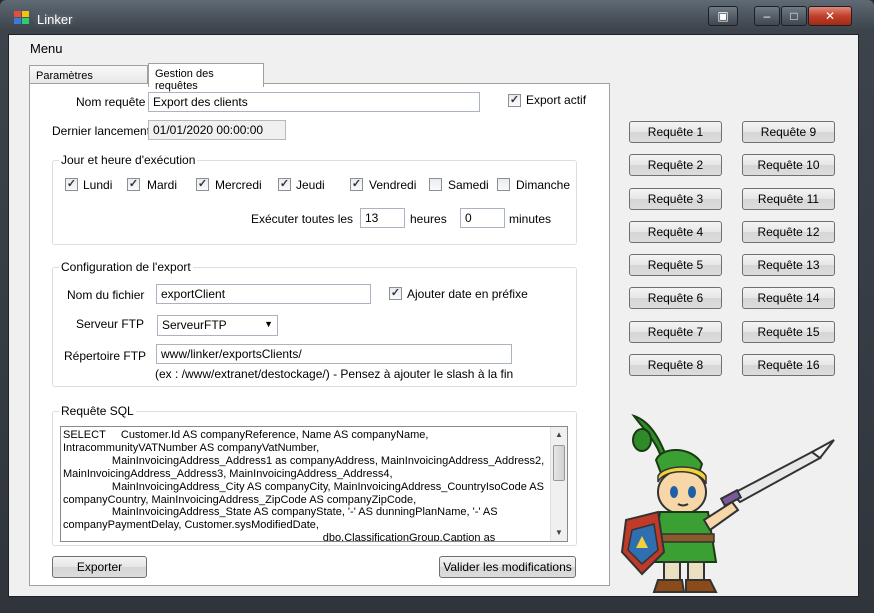 The image size is (874, 613). What do you see at coordinates (428, 219) in the screenshot?
I see `hours-label: heures` at bounding box center [428, 219].